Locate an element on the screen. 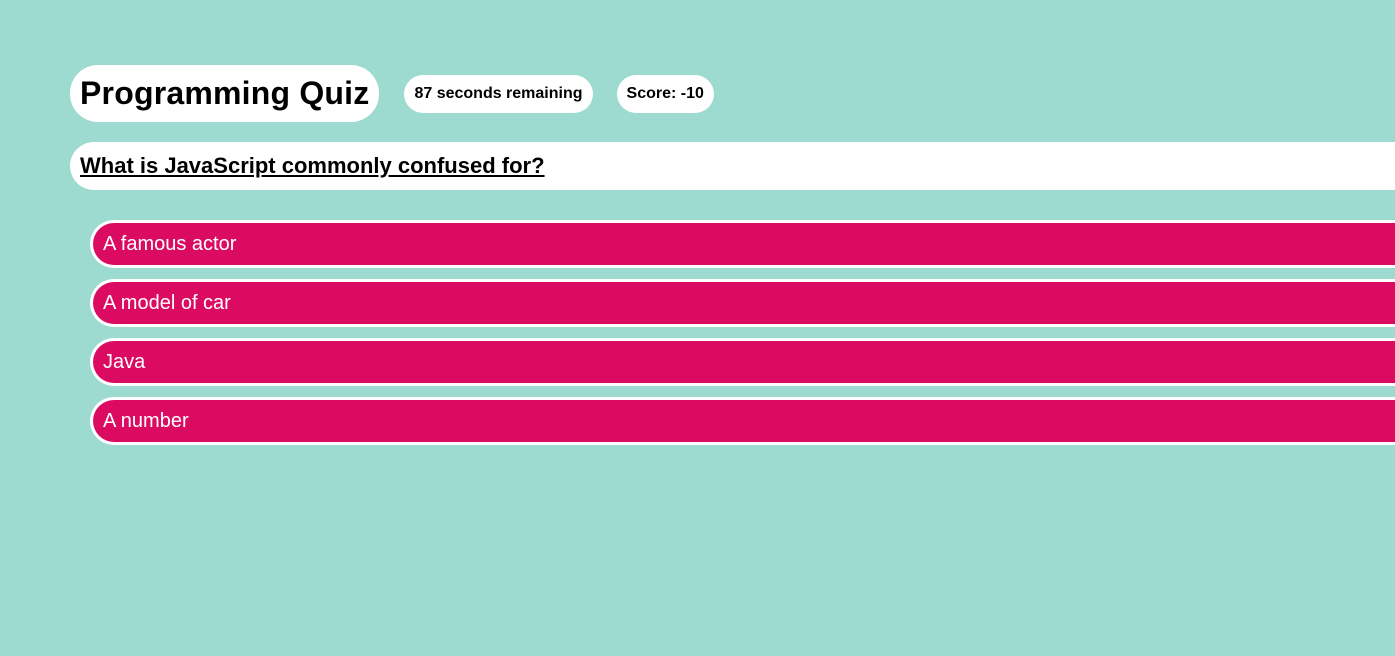  page-title: Programming Quiz is located at coordinates (225, 93).